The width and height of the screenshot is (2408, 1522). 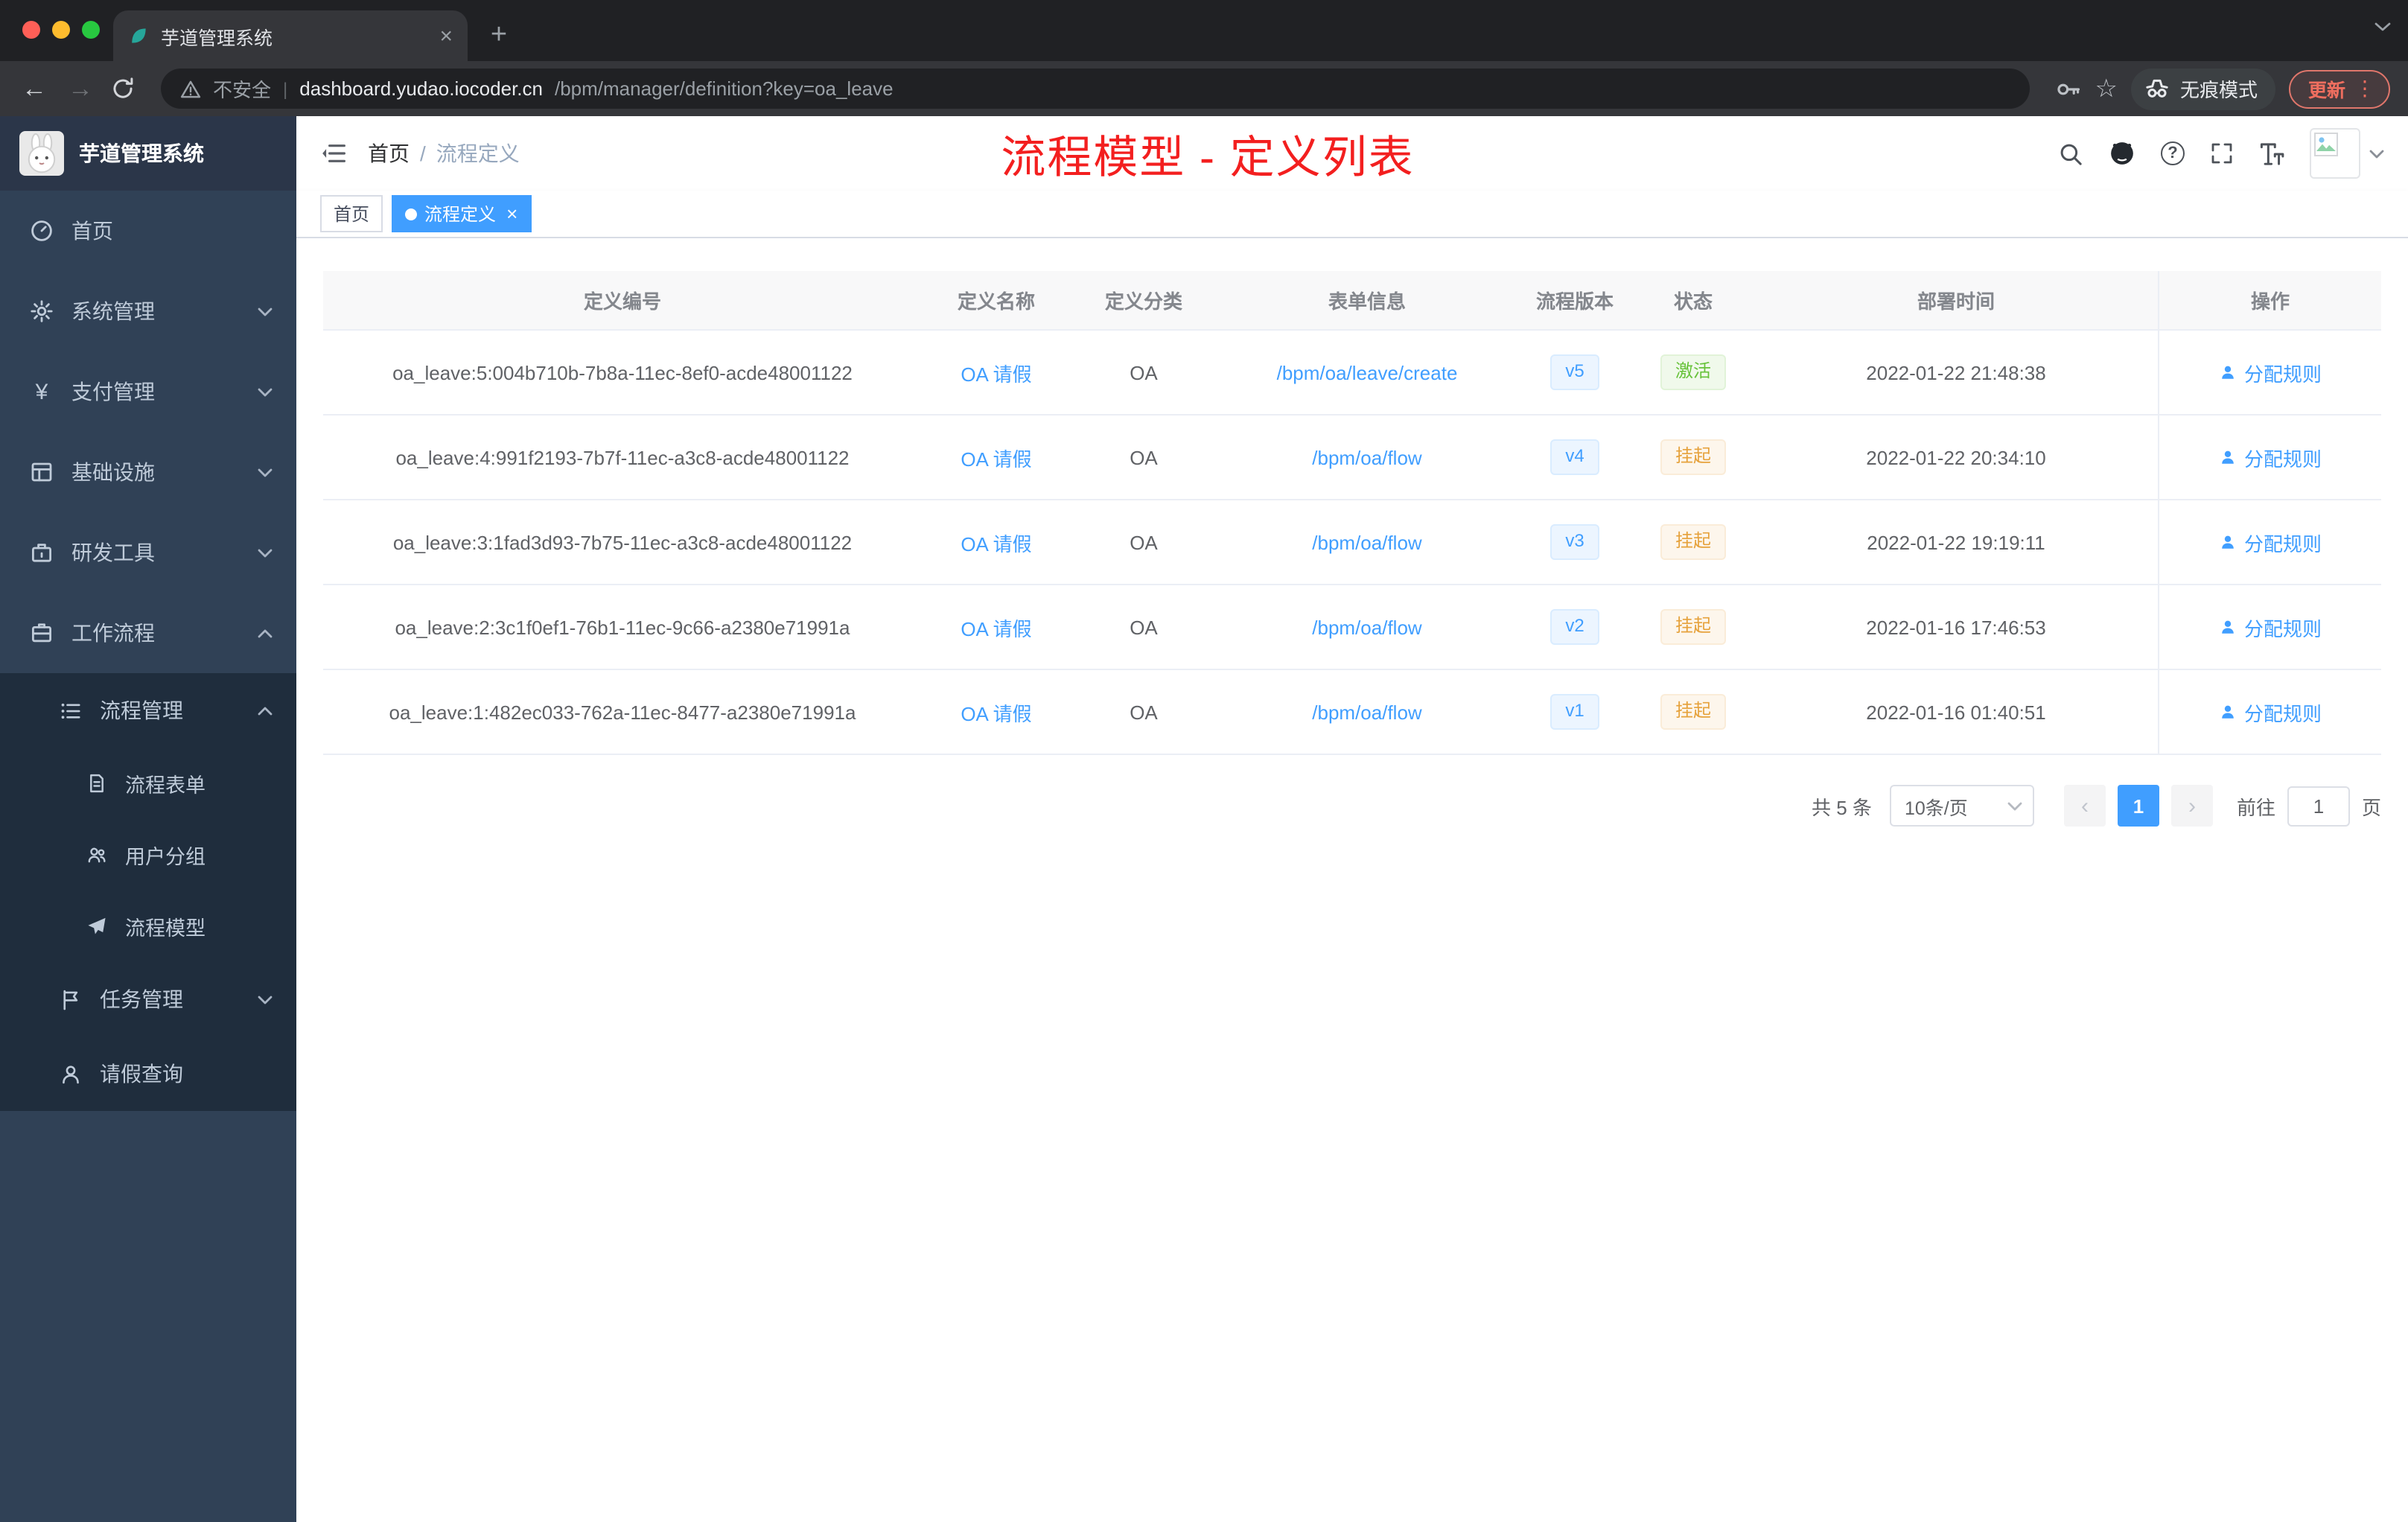 I want to click on minimize-window-button, so click(x=61, y=30).